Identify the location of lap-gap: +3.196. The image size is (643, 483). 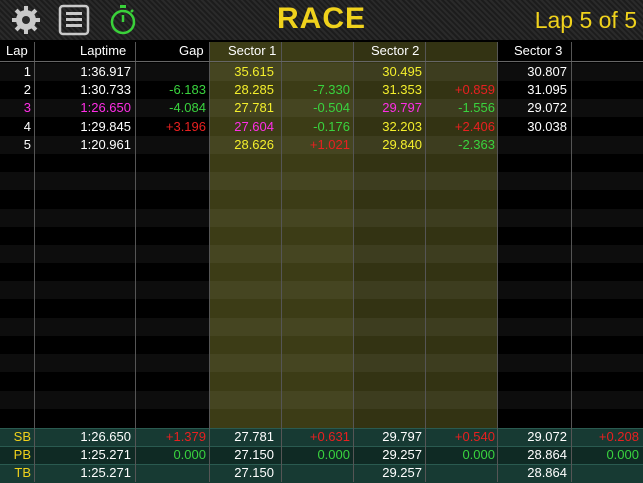
(185, 126).